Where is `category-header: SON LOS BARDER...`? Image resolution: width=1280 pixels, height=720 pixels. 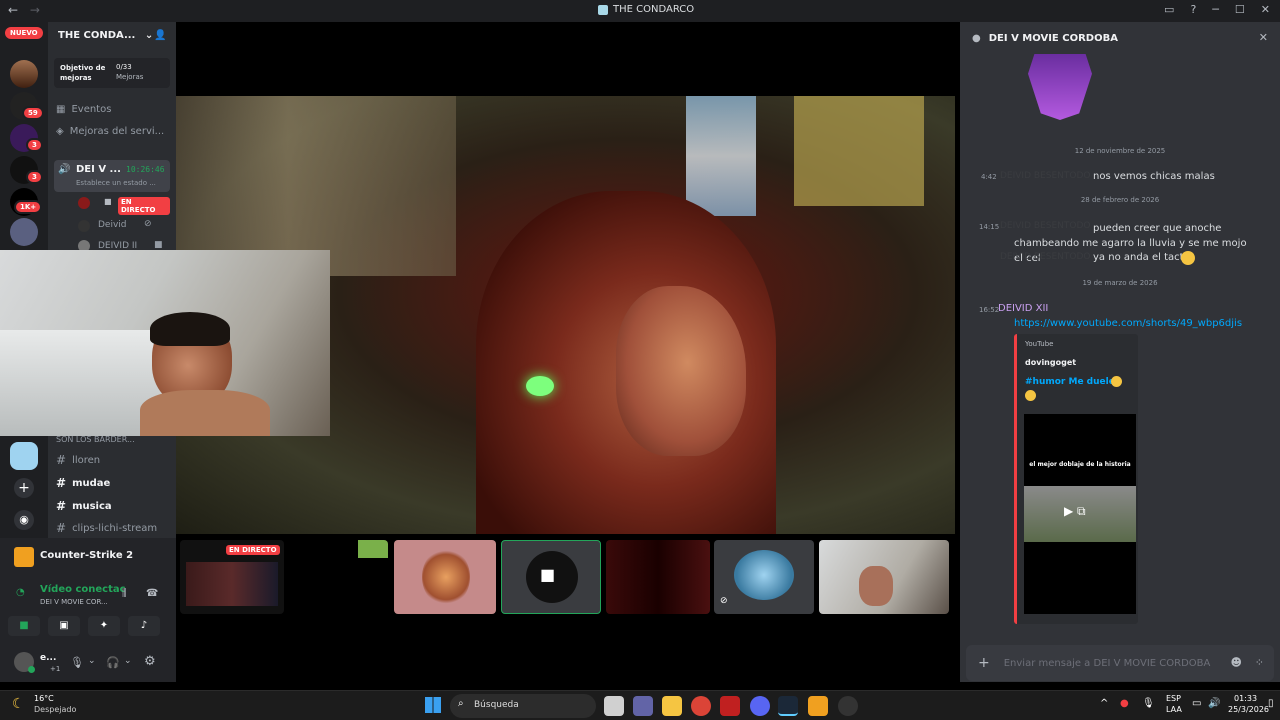
category-header: SON LOS BARDER... is located at coordinates (95, 439).